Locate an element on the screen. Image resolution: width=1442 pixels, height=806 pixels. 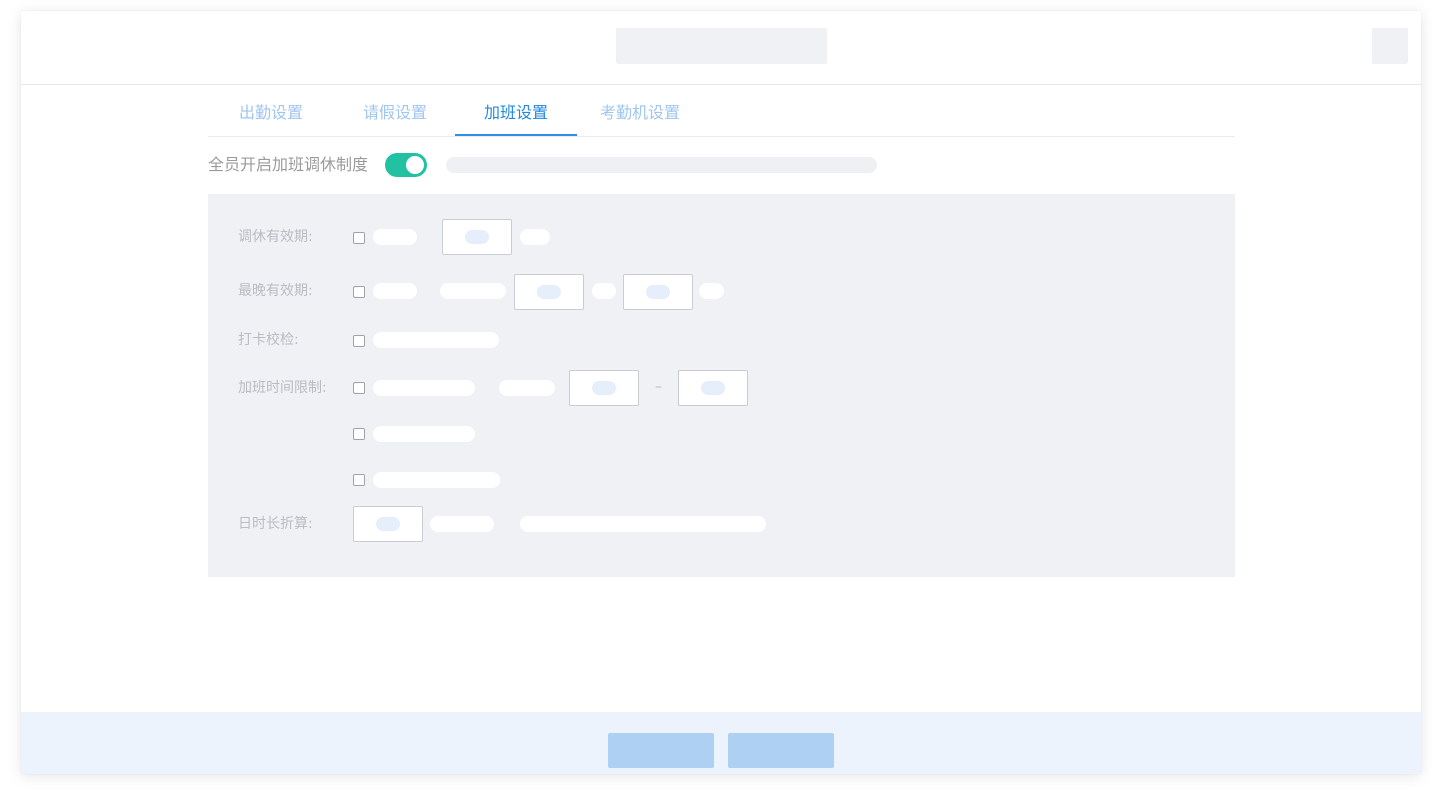
overtime-toggle-label: 全员开启加班调休制度 is located at coordinates (288, 164).